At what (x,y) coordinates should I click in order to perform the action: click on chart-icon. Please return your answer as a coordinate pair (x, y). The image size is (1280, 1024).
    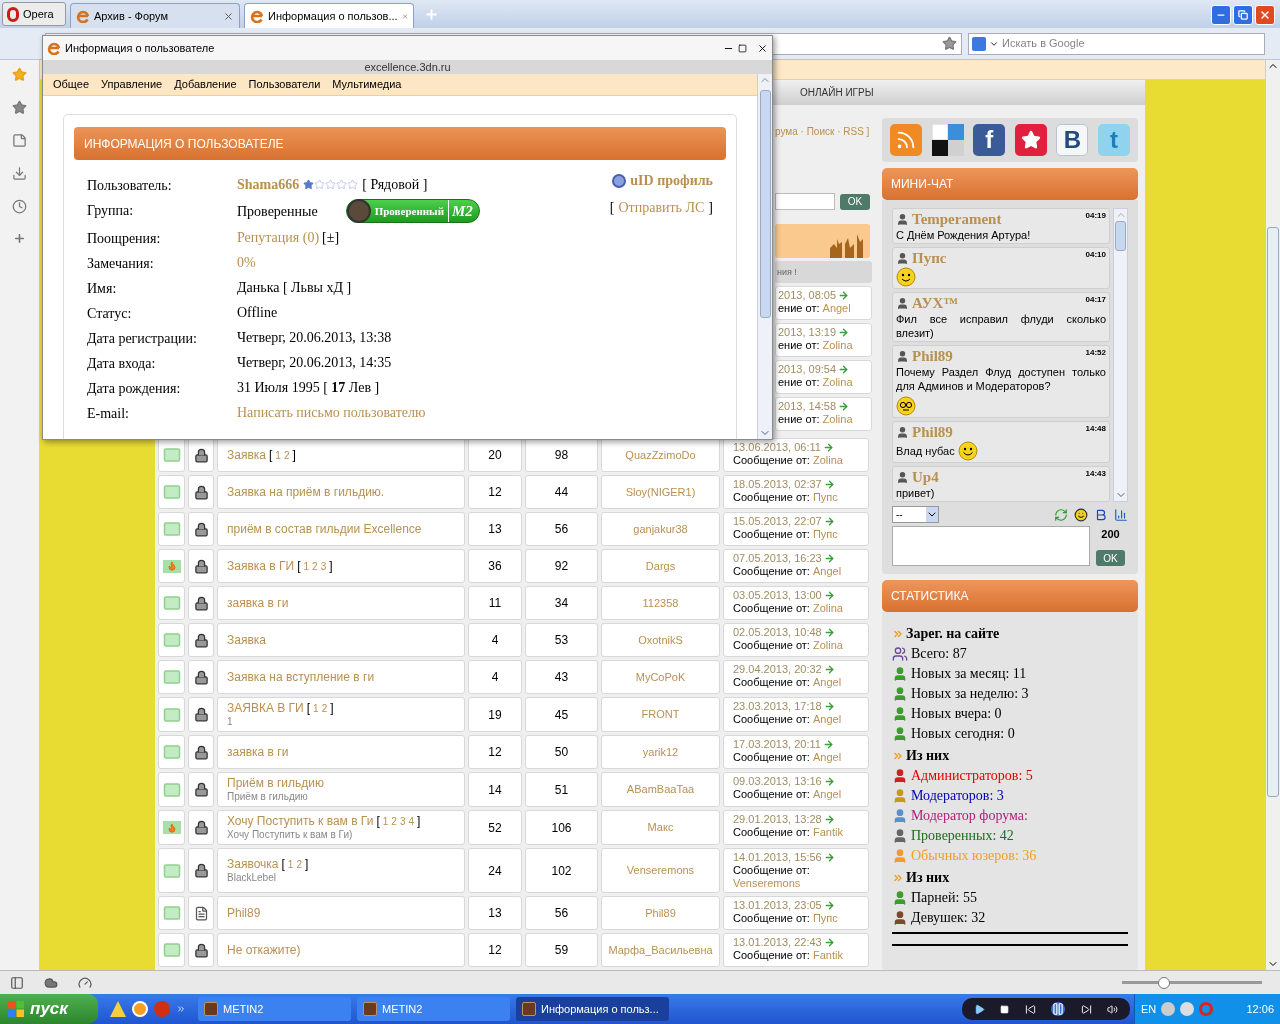
    Looking at the image, I should click on (1121, 514).